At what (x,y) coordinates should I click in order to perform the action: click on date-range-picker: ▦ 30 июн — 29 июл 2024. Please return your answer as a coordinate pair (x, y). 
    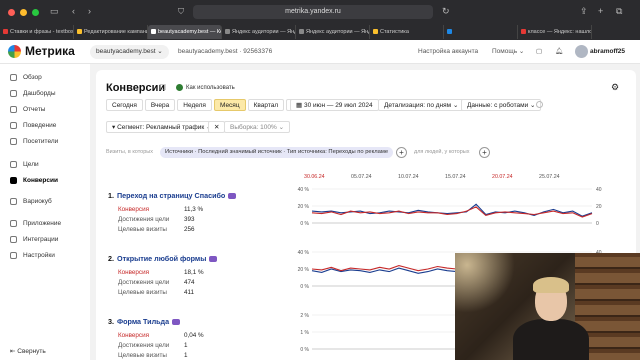
    Looking at the image, I should click on (334, 105).